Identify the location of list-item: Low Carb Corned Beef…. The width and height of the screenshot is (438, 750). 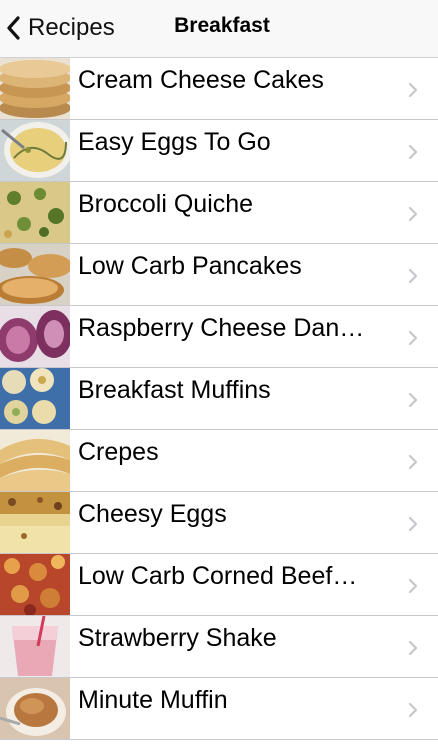
(219, 585).